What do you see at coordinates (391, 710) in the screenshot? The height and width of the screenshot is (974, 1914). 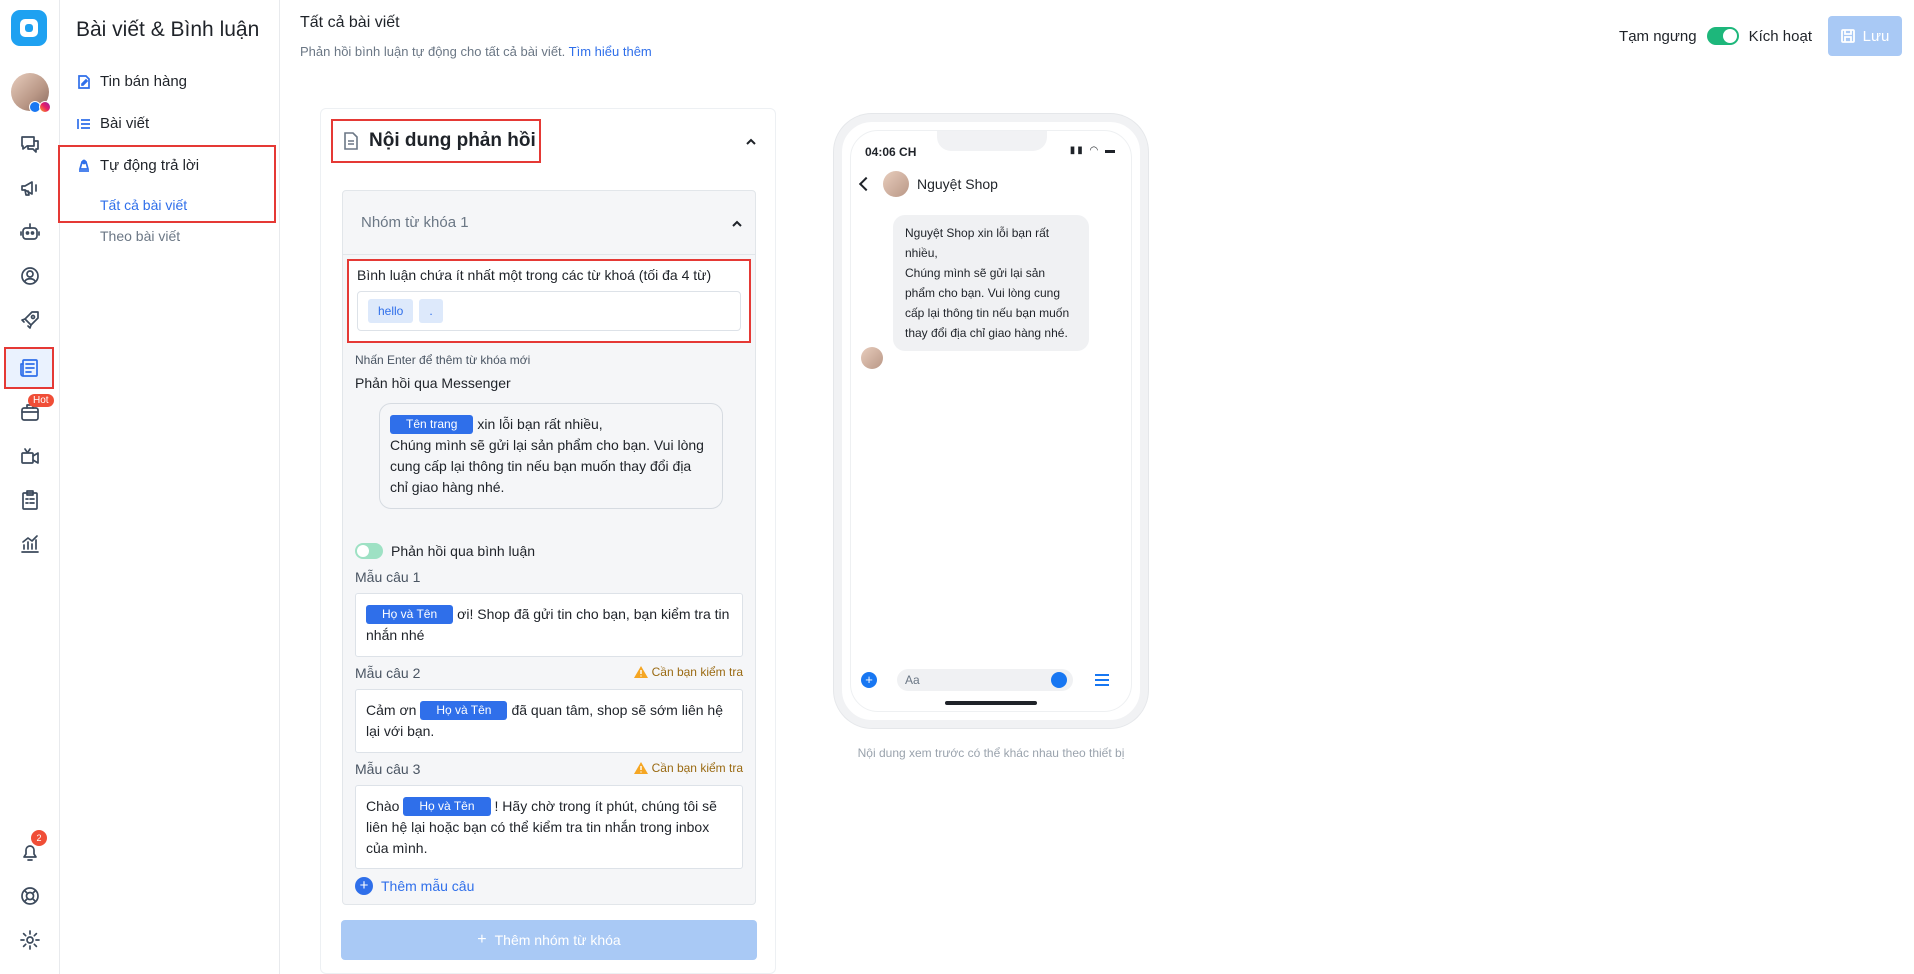 I see `template-text-before: Cảm ơn` at bounding box center [391, 710].